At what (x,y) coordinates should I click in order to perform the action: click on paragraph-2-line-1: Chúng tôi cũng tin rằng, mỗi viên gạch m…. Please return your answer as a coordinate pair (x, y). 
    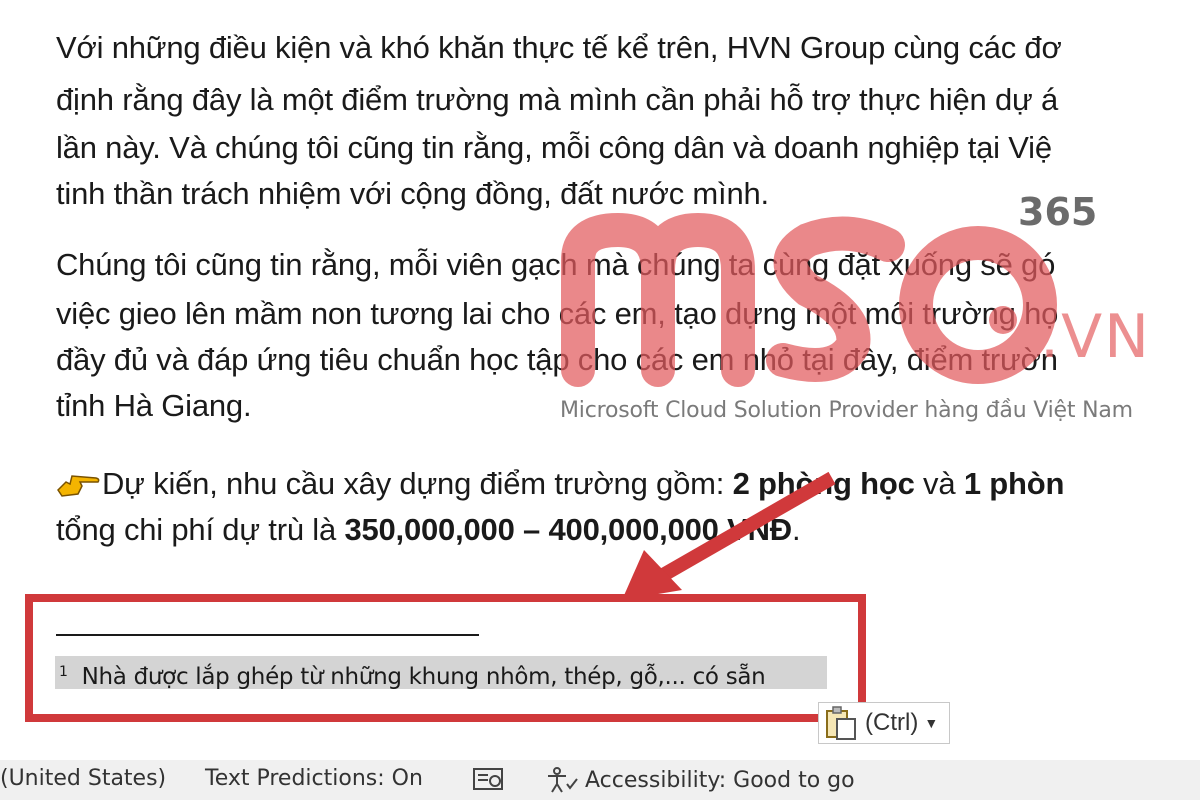
    Looking at the image, I should click on (556, 264).